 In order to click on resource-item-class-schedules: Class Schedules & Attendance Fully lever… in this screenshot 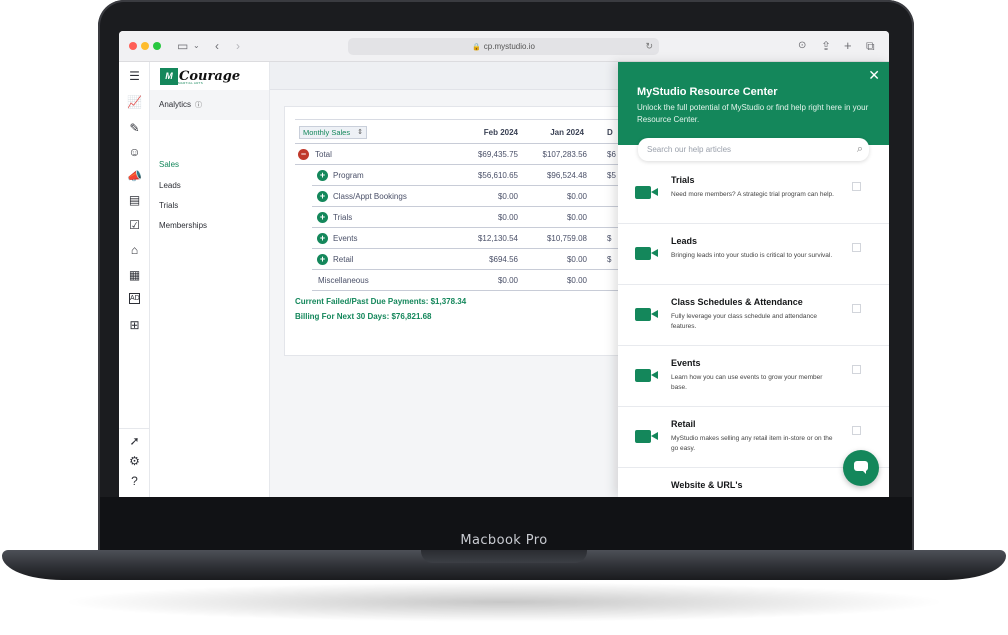, I will do `click(753, 315)`.